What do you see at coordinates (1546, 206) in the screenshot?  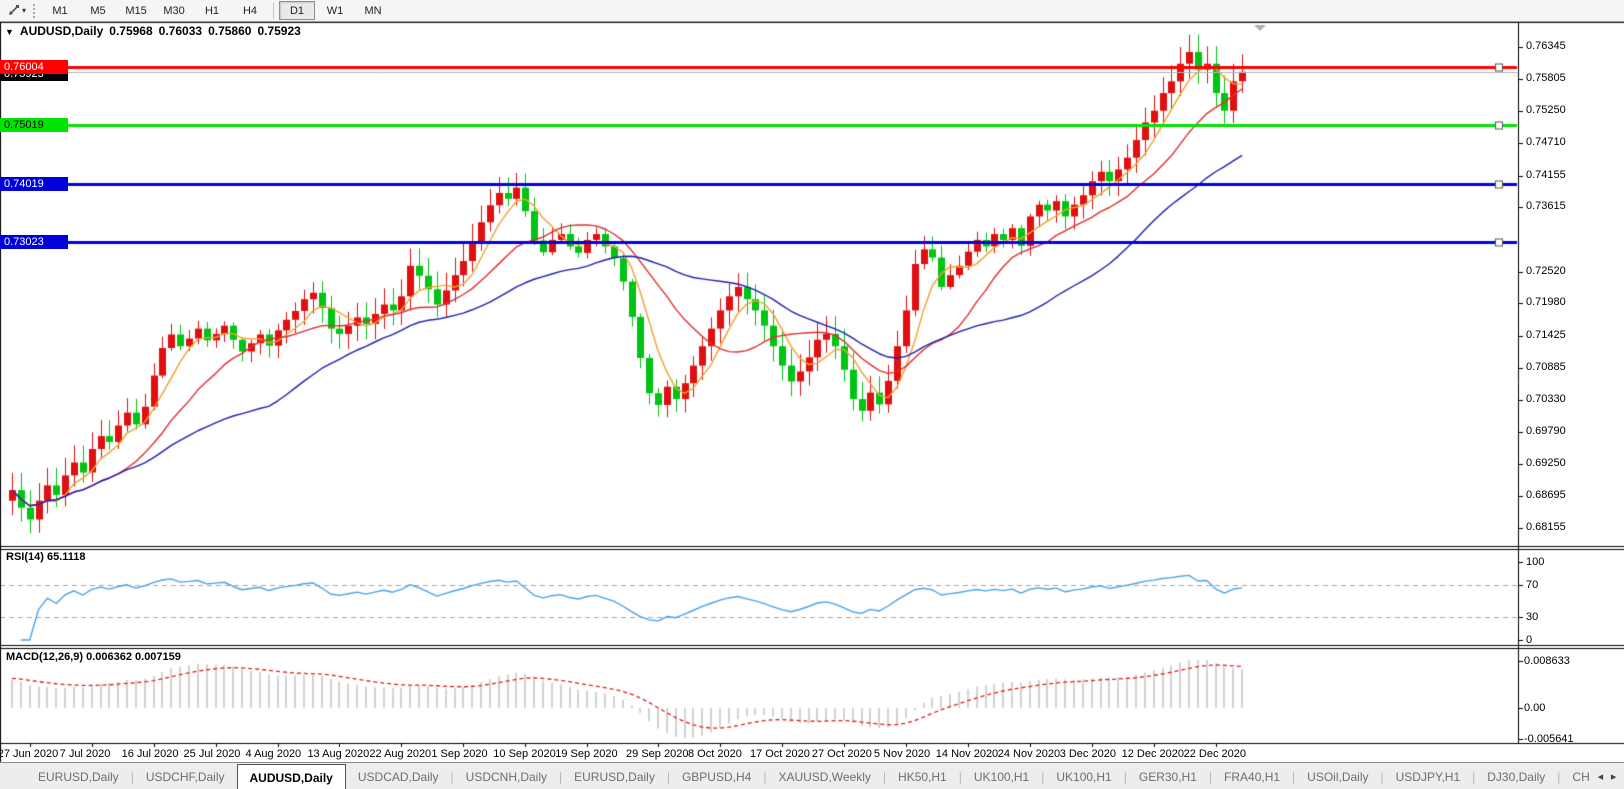 I see `price-tick-label: 0.73615` at bounding box center [1546, 206].